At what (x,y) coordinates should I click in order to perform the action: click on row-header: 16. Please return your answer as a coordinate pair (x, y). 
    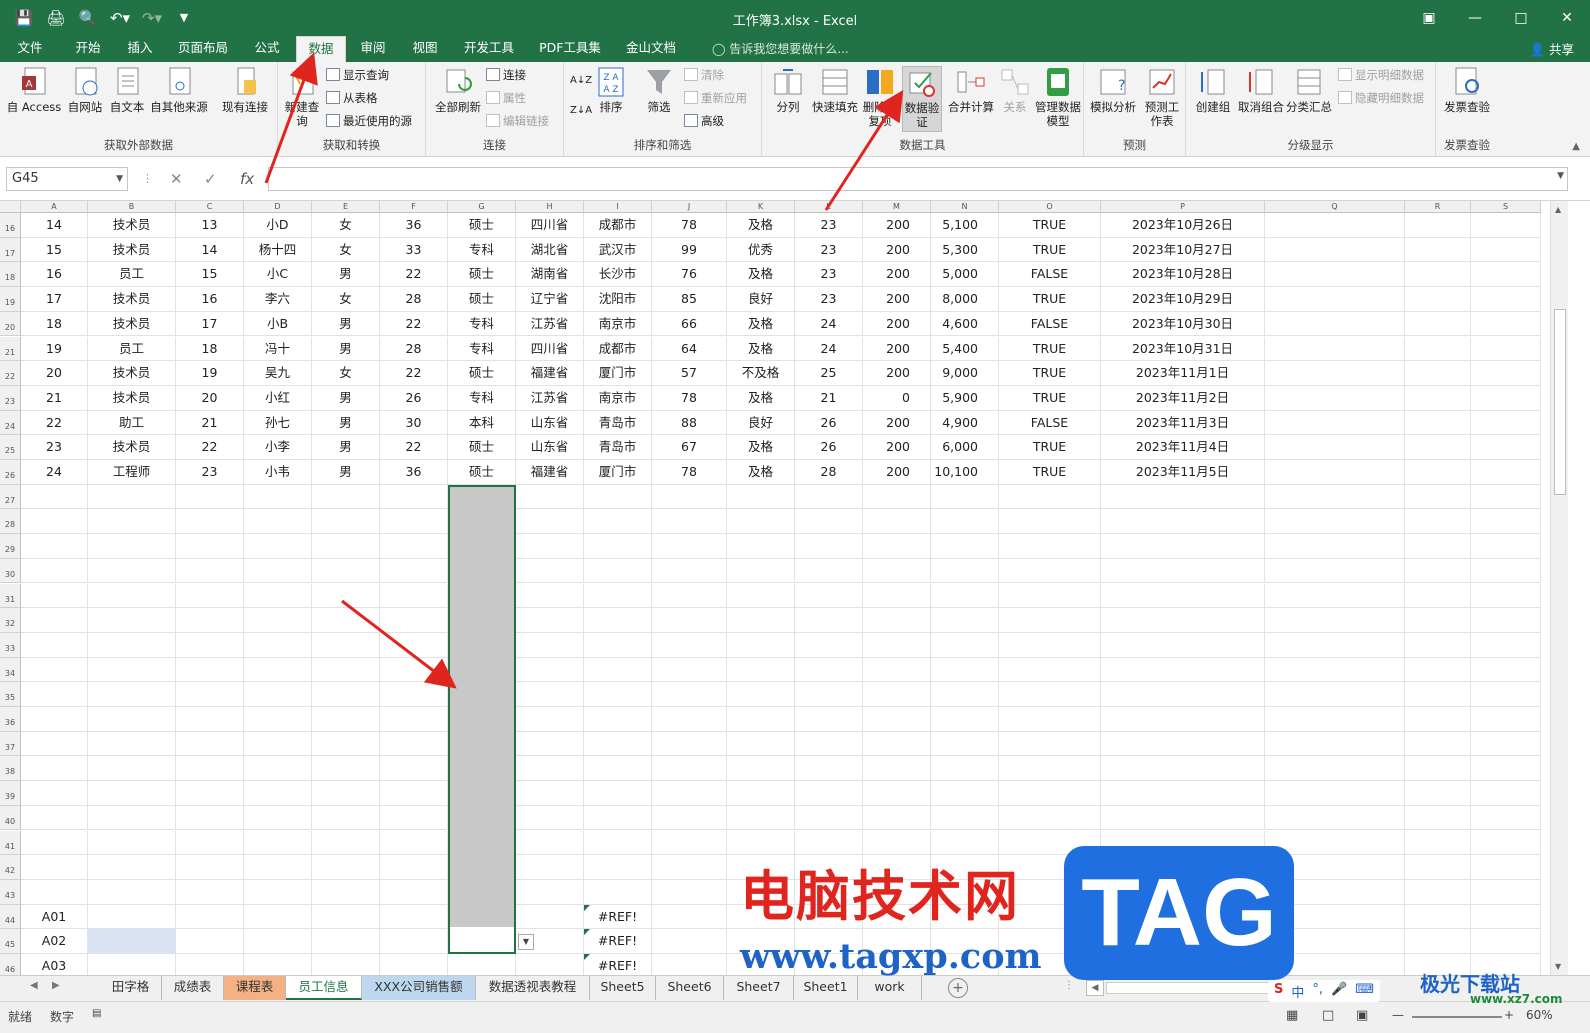
    Looking at the image, I should click on (10, 225).